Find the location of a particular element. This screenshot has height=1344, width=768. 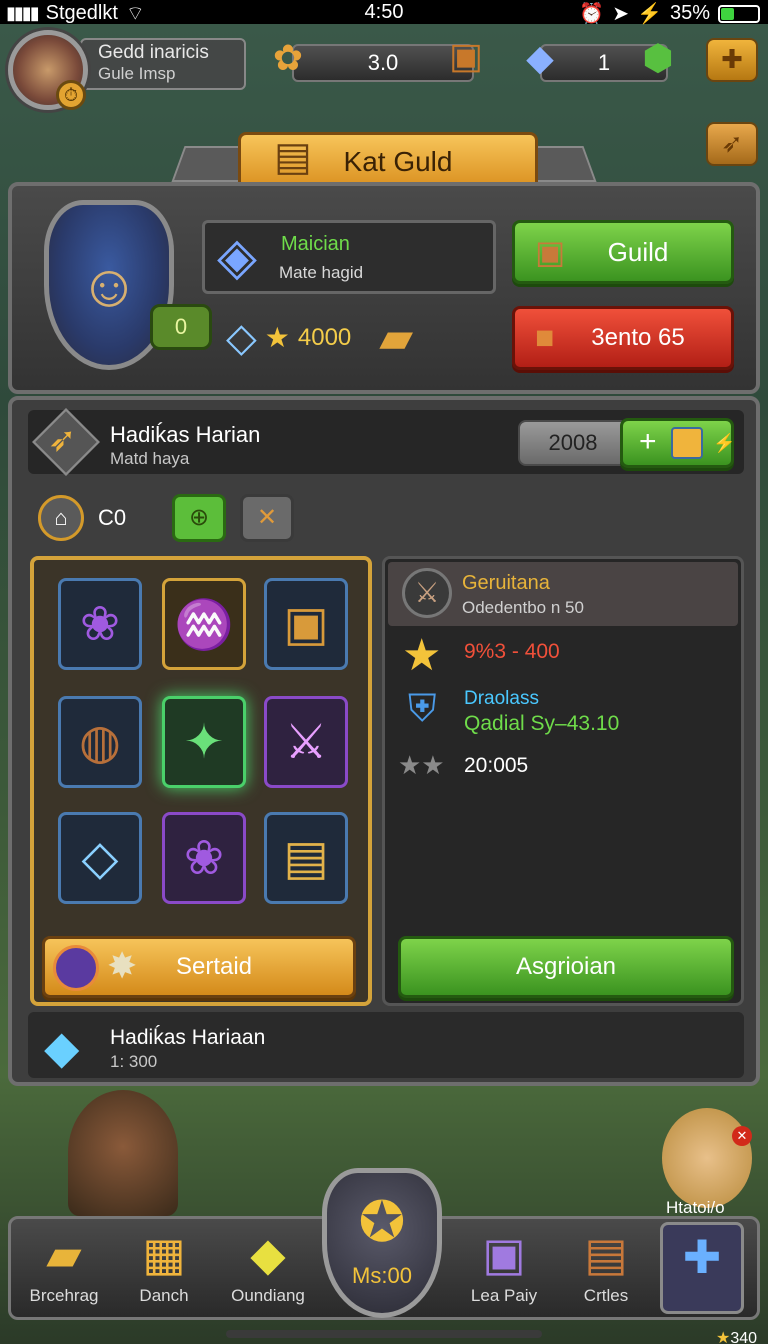

resource-value-sun: 3.0 is located at coordinates (383, 62).